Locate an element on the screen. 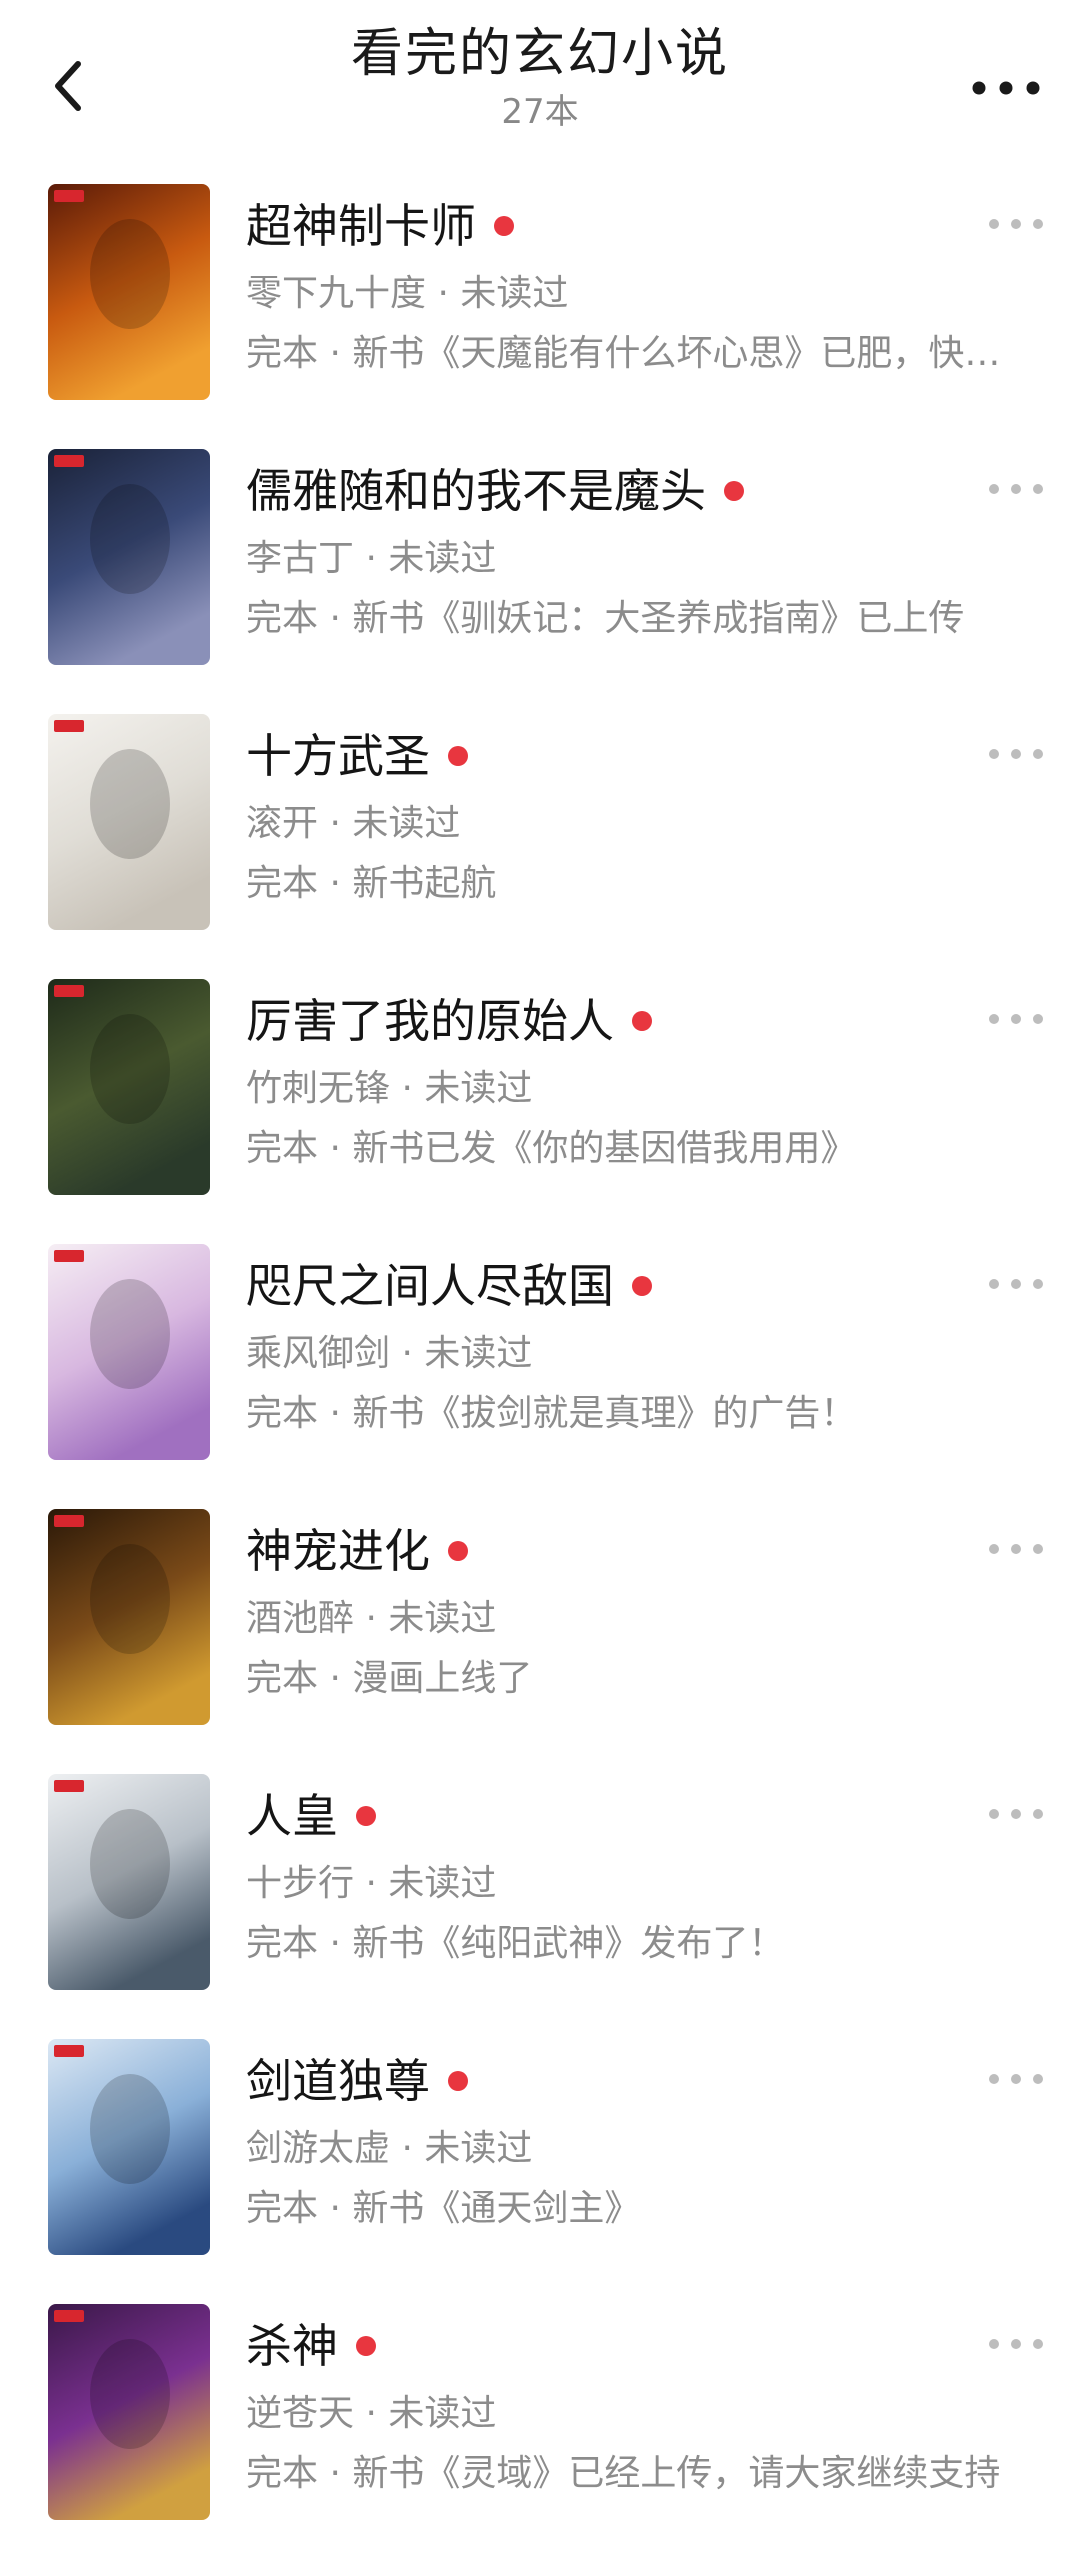  book-author: 乘风御剑 is located at coordinates (318, 1353).